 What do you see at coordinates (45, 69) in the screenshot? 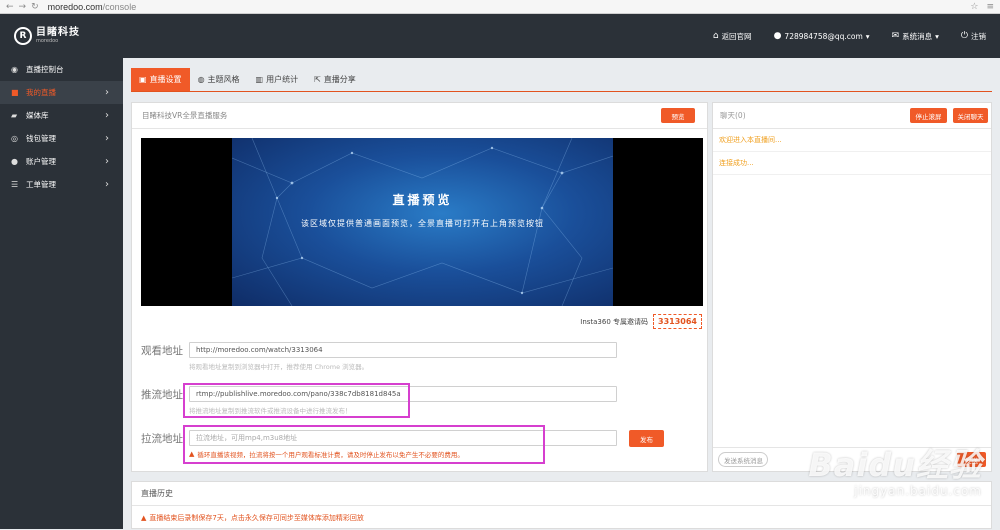
I see `sidebar-item-label: 直播控制台` at bounding box center [45, 69].